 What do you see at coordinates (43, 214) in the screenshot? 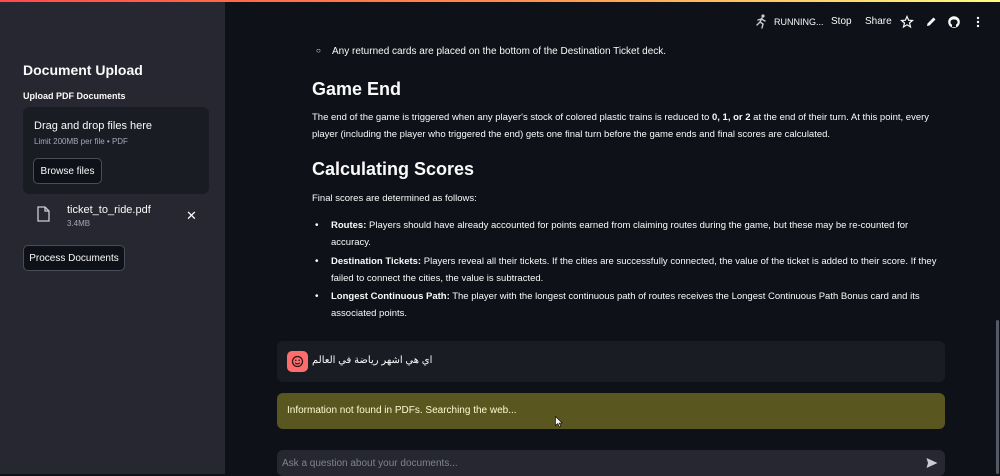
I see `file-icon` at bounding box center [43, 214].